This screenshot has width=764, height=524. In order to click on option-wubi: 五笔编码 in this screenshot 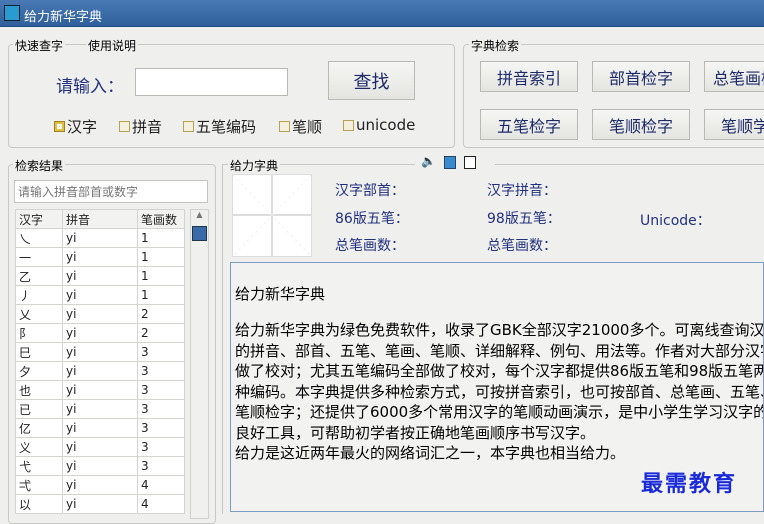, I will do `click(219, 126)`.